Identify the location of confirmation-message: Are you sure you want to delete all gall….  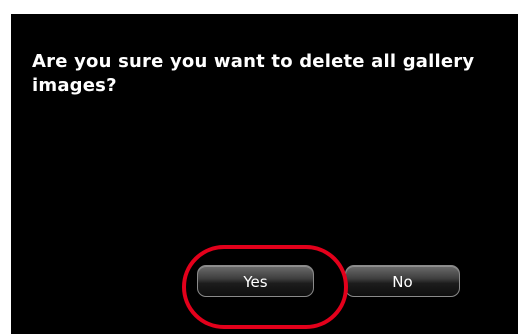
(253, 73).